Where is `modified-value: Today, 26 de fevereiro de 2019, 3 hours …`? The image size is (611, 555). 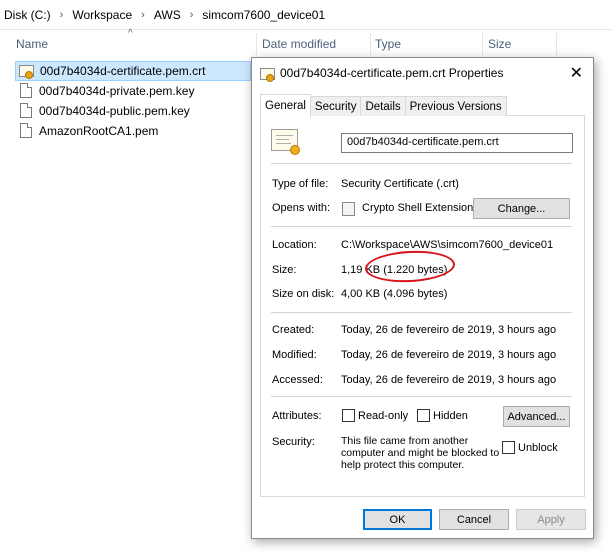 modified-value: Today, 26 de fevereiro de 2019, 3 hours … is located at coordinates (449, 355).